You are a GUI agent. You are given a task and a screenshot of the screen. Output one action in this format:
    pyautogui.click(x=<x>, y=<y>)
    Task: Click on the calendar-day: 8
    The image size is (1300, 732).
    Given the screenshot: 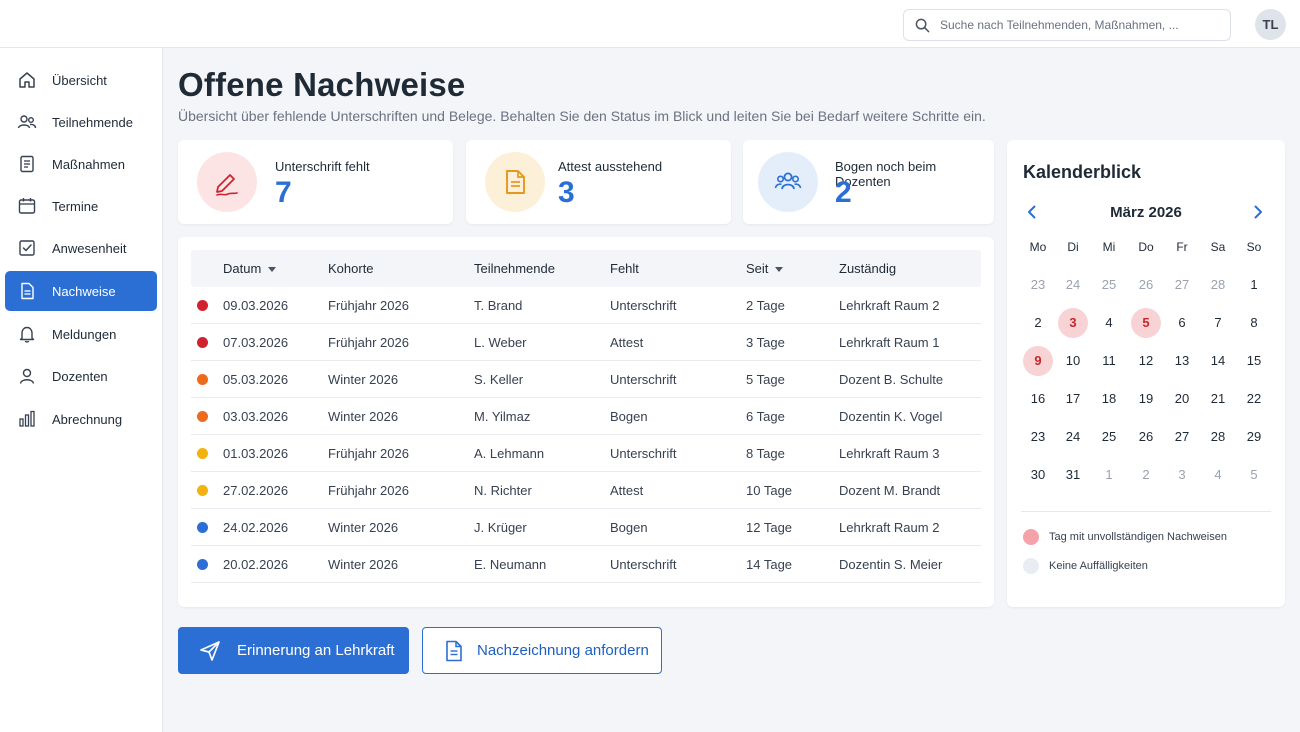 What is the action you would take?
    pyautogui.click(x=1254, y=323)
    